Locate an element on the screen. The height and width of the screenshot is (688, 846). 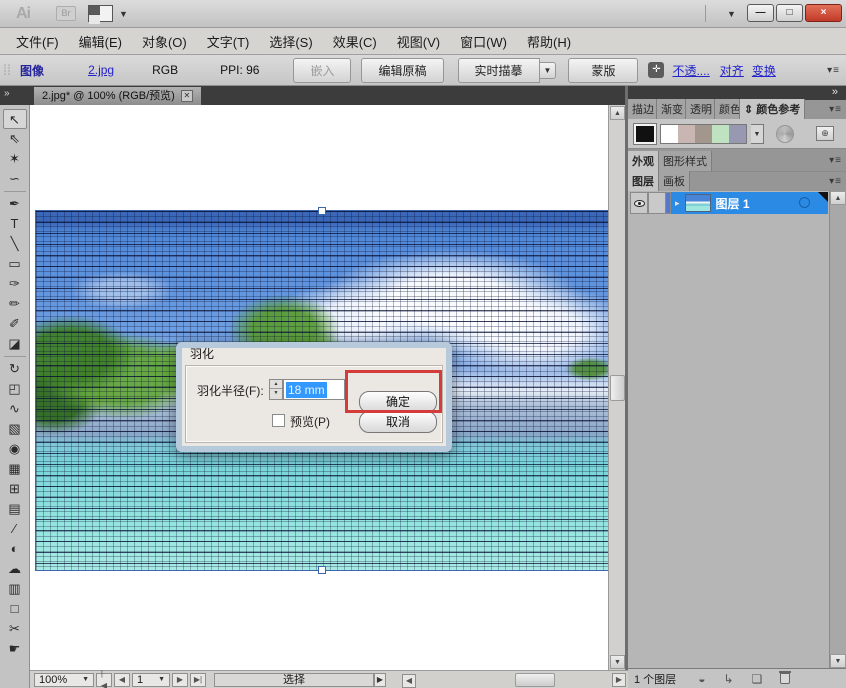
eraser-tool: ◪ is located at coordinates (15, 344).